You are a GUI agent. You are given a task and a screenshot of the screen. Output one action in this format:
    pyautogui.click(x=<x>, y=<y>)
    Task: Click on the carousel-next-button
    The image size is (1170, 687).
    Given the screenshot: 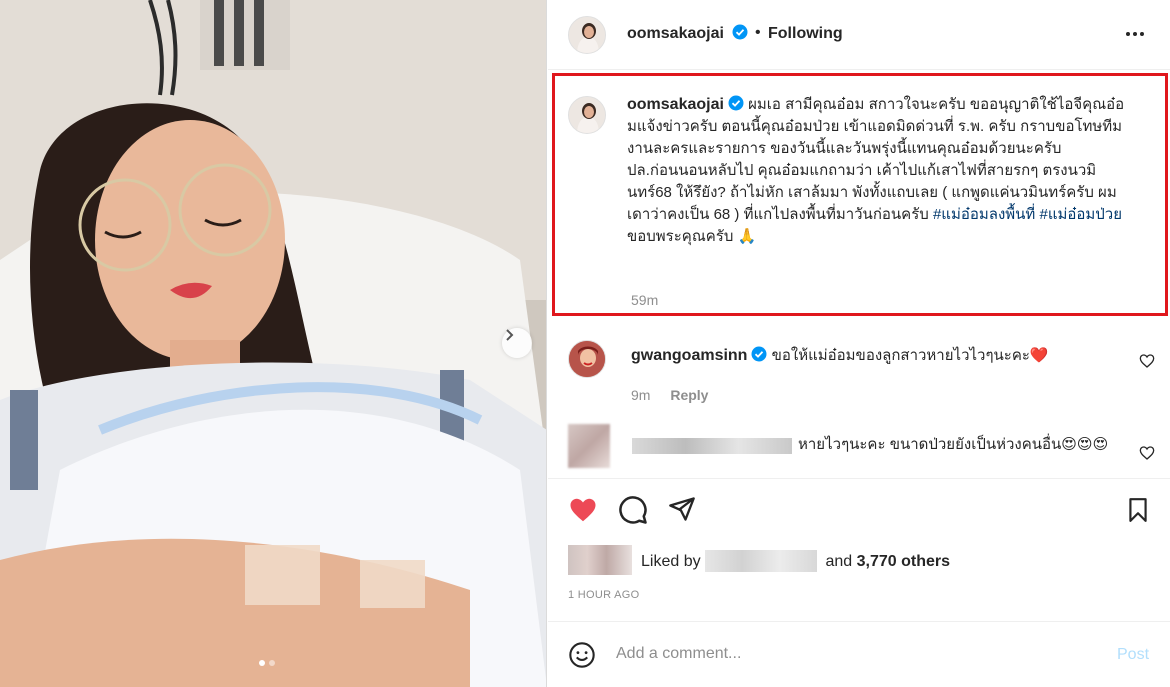 What is the action you would take?
    pyautogui.click(x=517, y=343)
    